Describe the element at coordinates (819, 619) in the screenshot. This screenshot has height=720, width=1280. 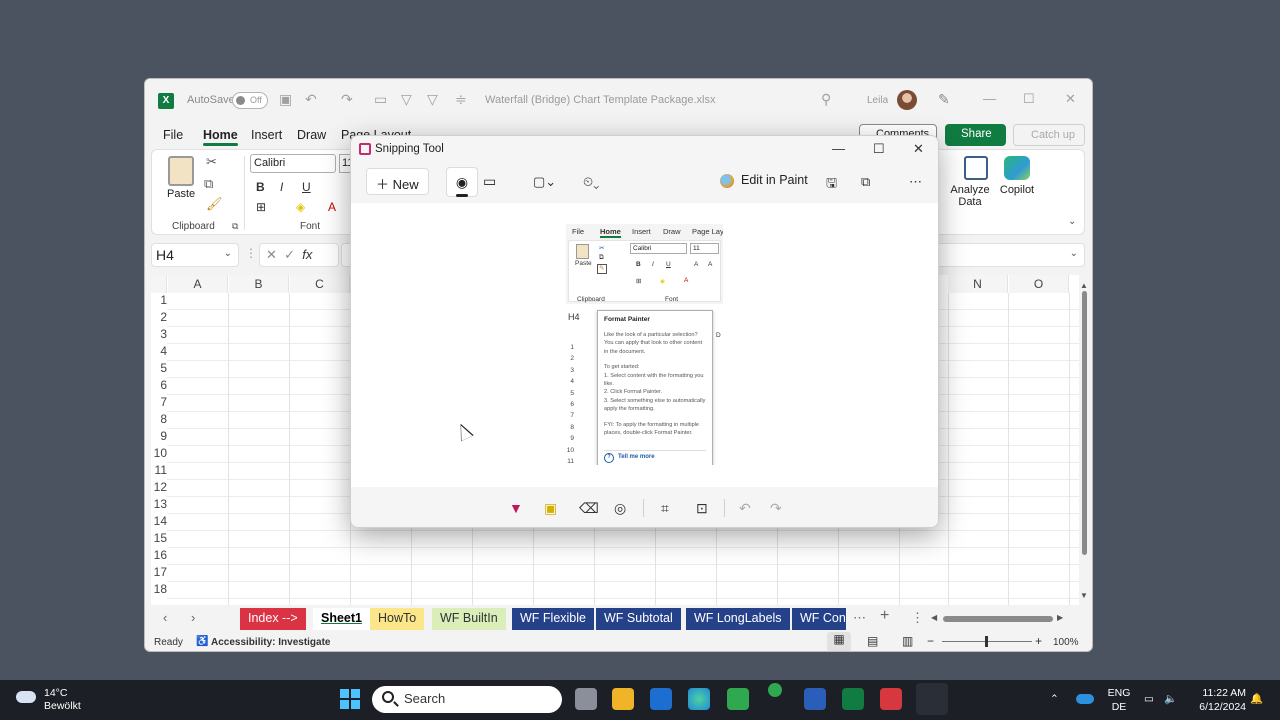
I see `sheet-tab-wf-con: WF Con` at that location.